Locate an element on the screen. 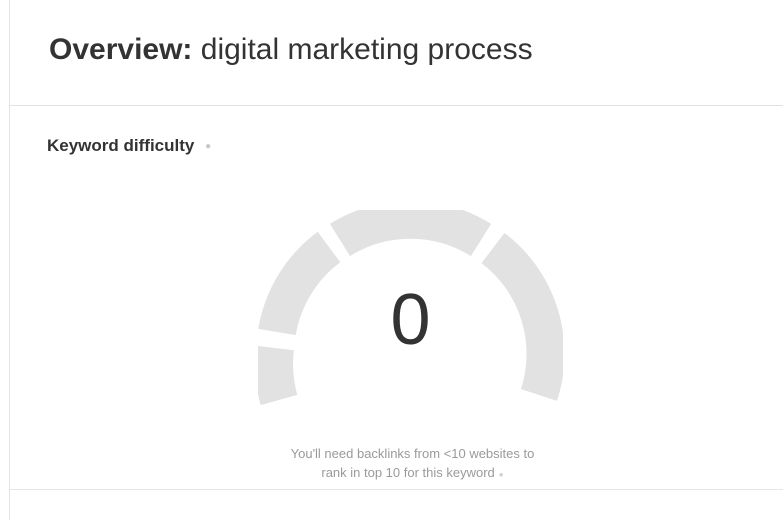  caption-info-icon: ● is located at coordinates (501, 474).